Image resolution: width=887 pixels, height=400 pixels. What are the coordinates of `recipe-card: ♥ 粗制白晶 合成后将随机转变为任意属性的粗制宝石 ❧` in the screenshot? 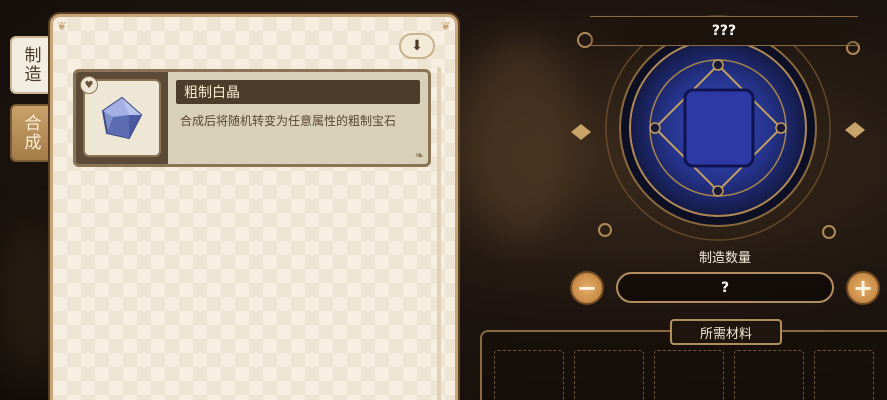 It's located at (252, 118).